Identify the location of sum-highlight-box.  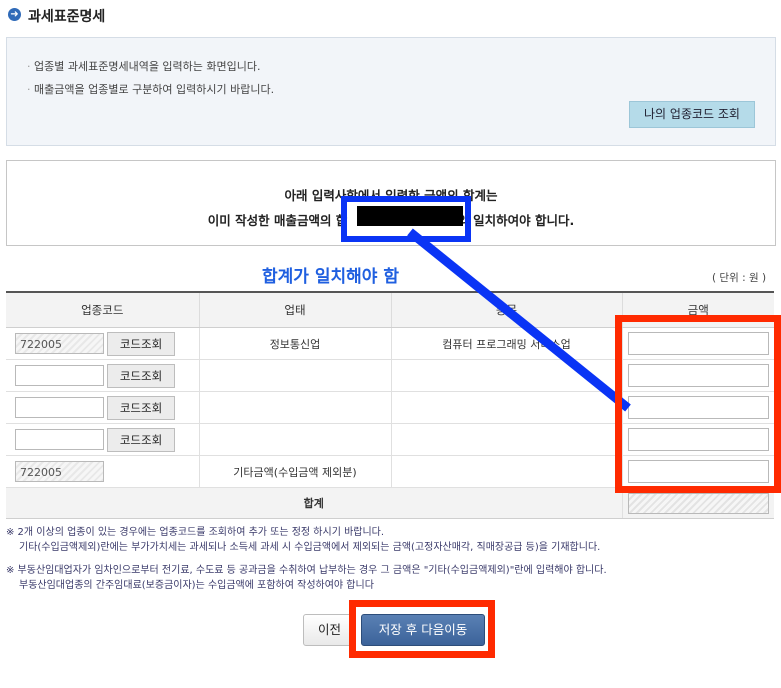
(406, 219).